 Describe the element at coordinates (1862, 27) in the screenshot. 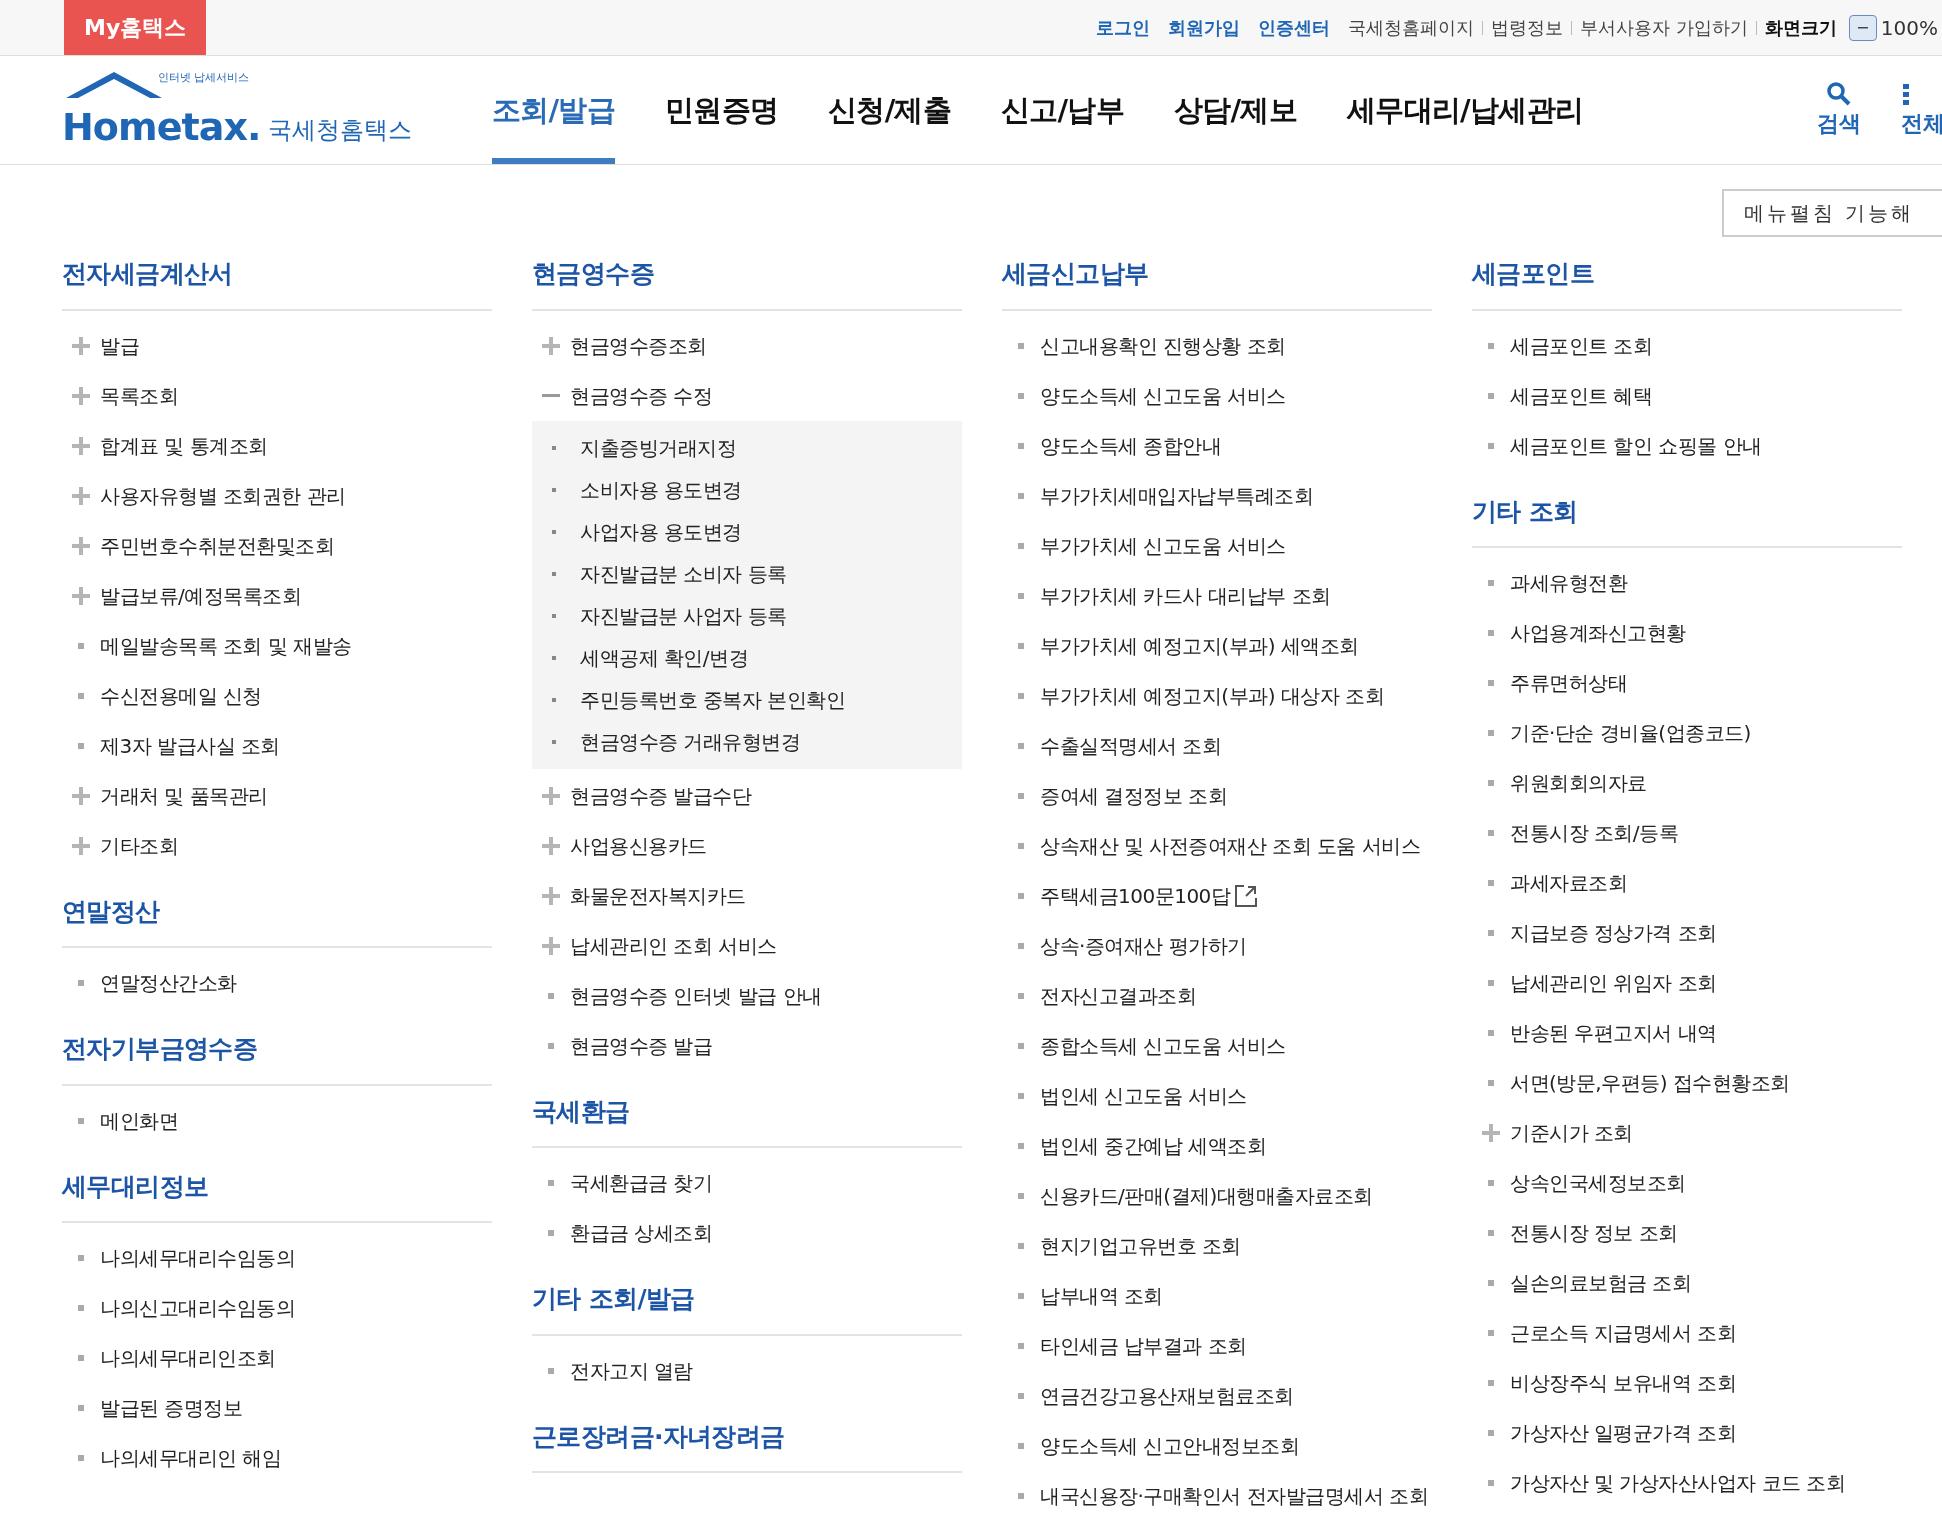

I see `zoom-out-button: −` at that location.